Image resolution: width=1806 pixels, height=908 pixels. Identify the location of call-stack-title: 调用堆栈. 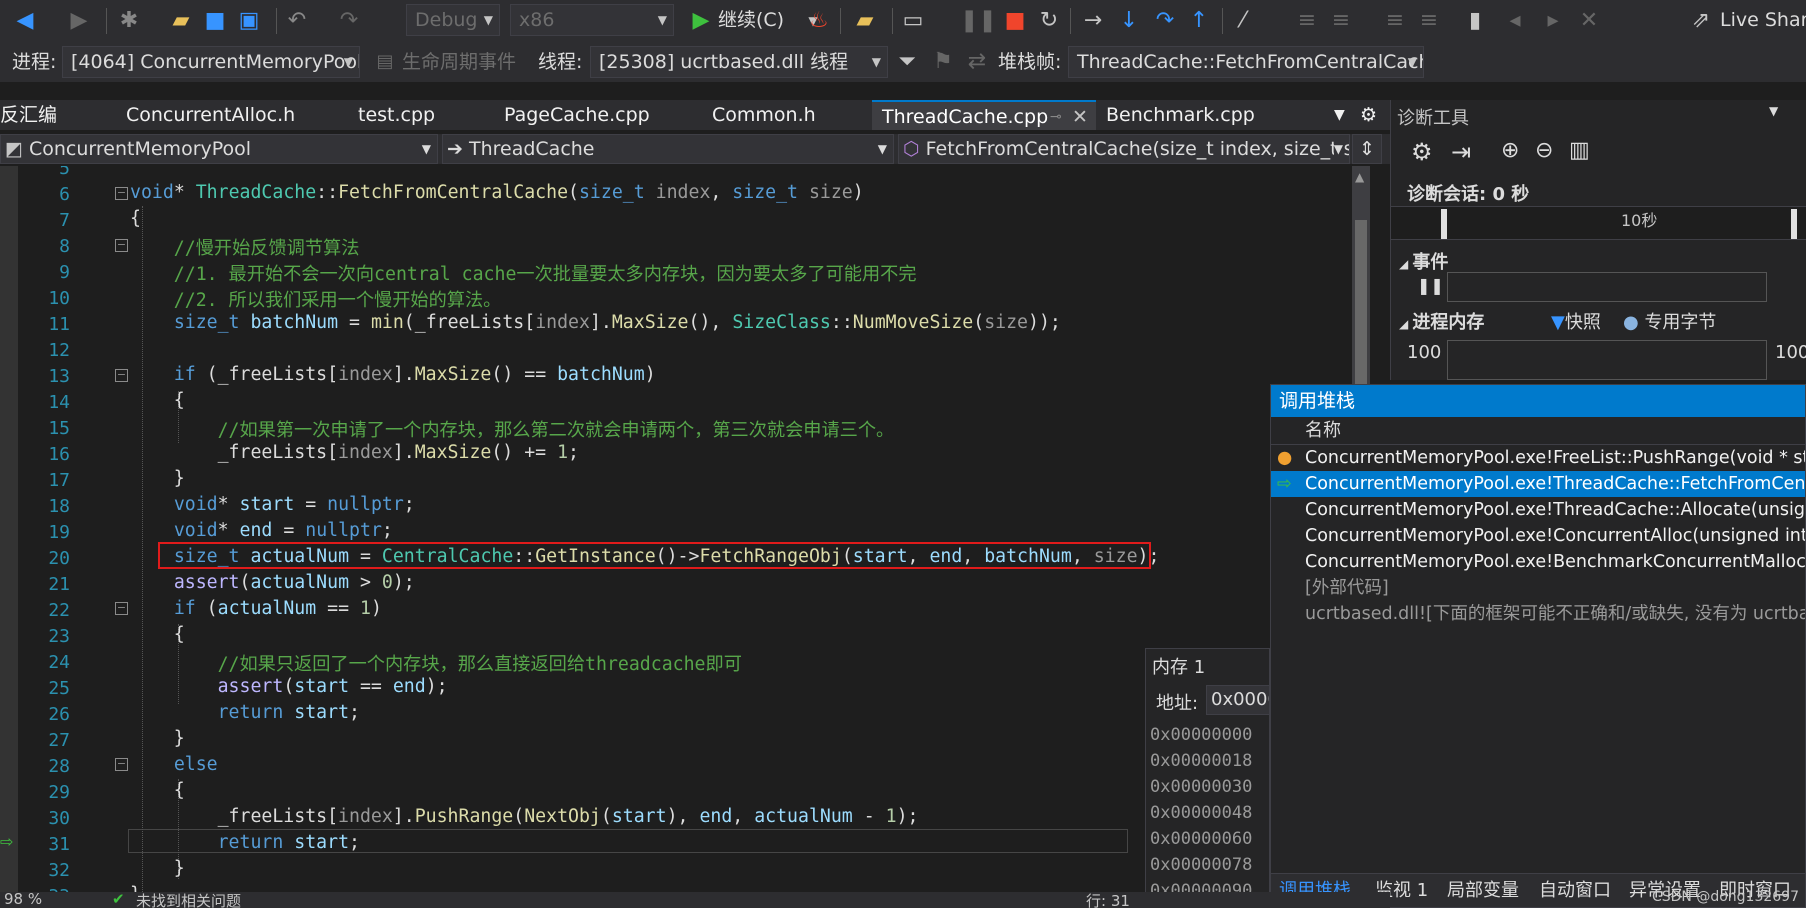
(1538, 401).